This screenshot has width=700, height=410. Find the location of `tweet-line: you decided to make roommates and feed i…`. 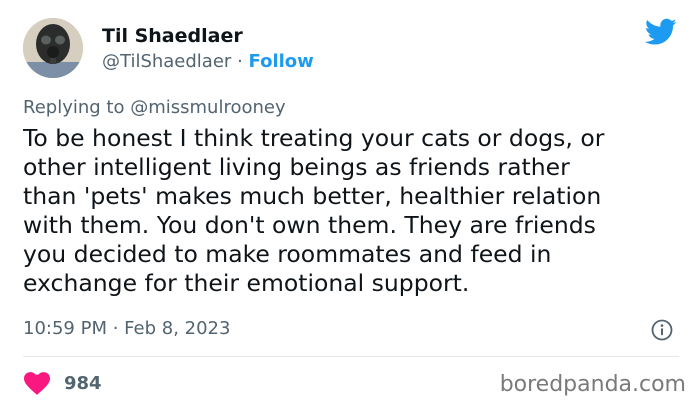

tweet-line: you decided to make roommates and feed i… is located at coordinates (287, 254).